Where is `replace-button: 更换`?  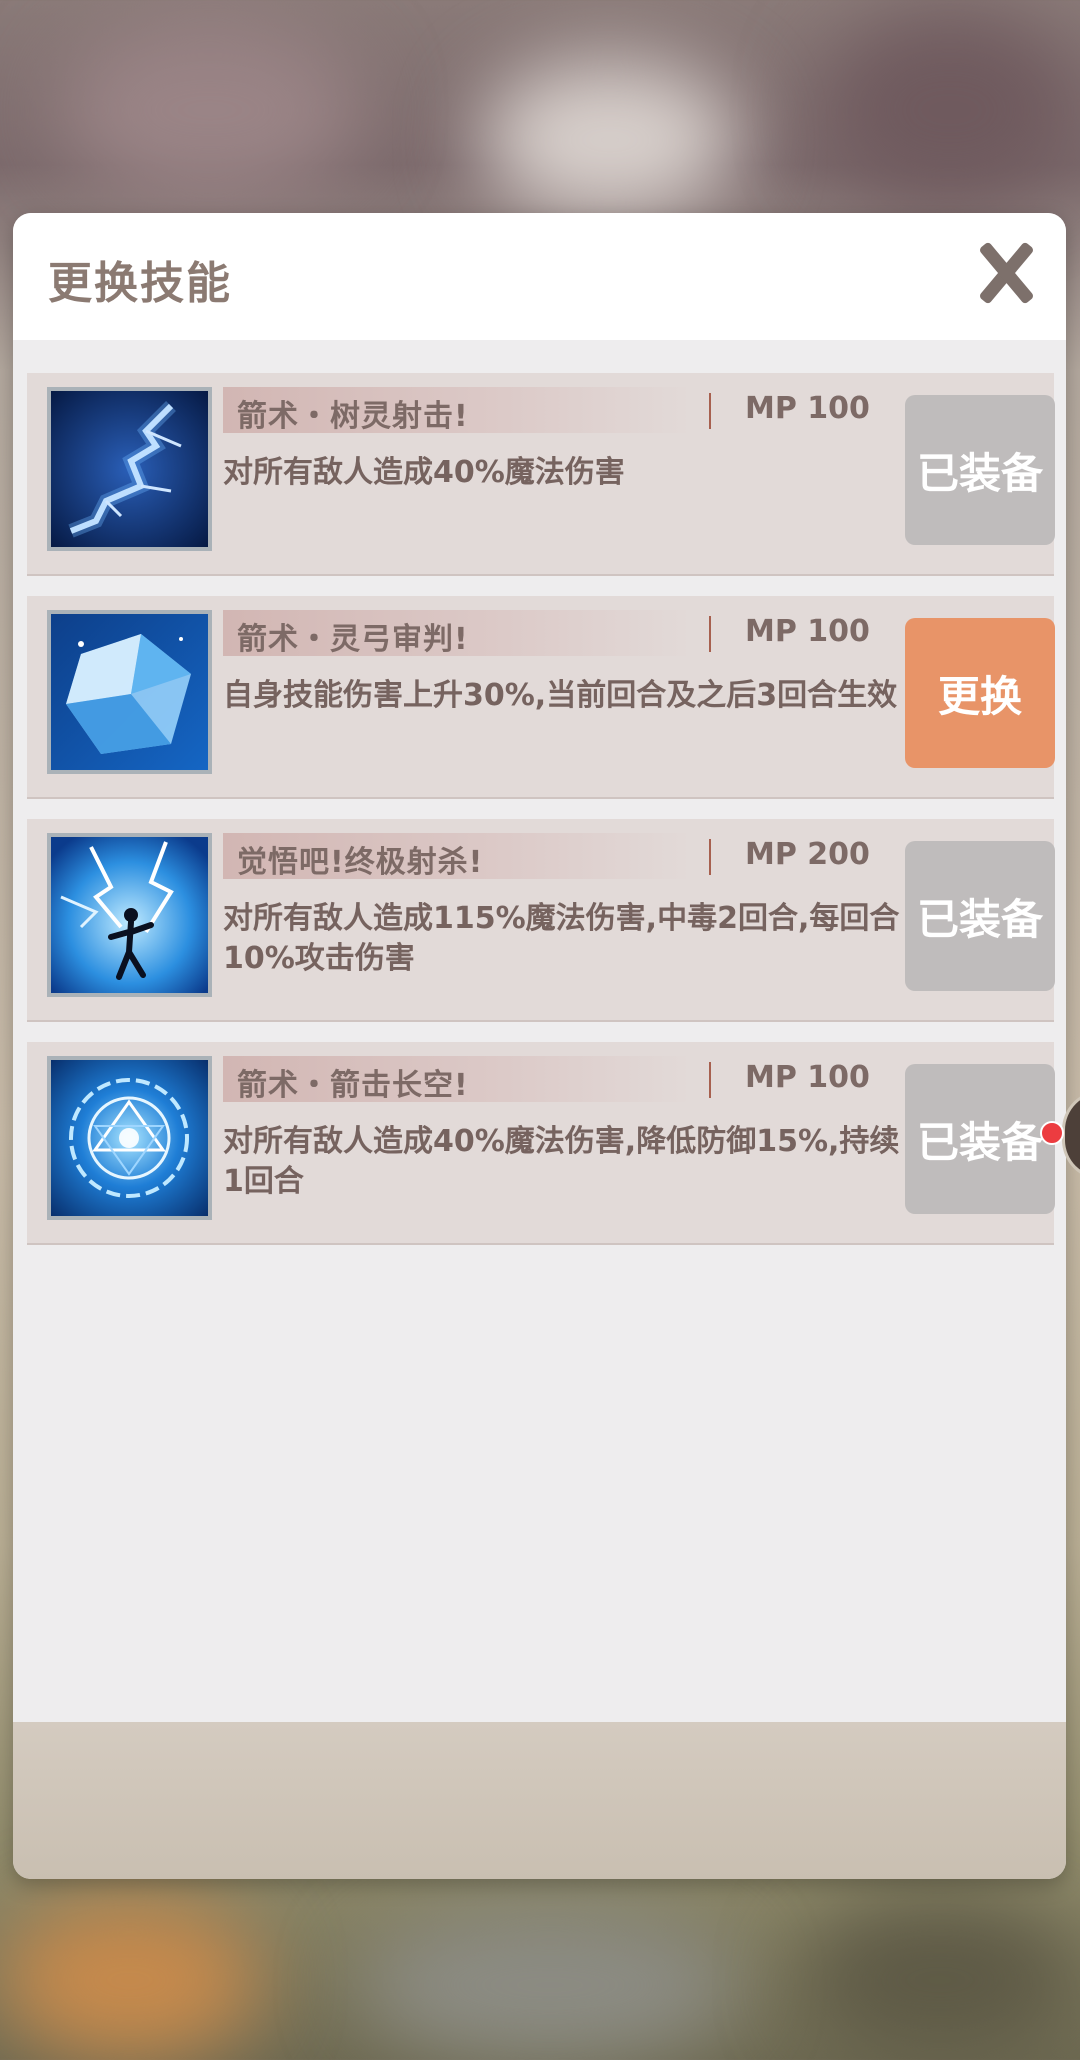
replace-button: 更换 is located at coordinates (980, 693).